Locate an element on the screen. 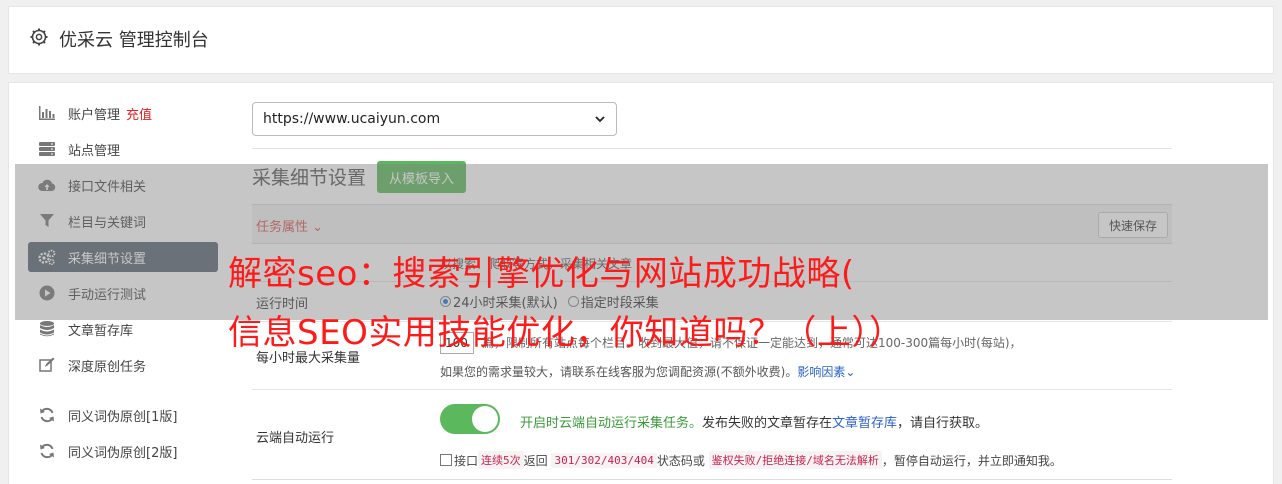 This screenshot has height=484, width=1282. article-storage-link: 文章暂存库 is located at coordinates (864, 423).